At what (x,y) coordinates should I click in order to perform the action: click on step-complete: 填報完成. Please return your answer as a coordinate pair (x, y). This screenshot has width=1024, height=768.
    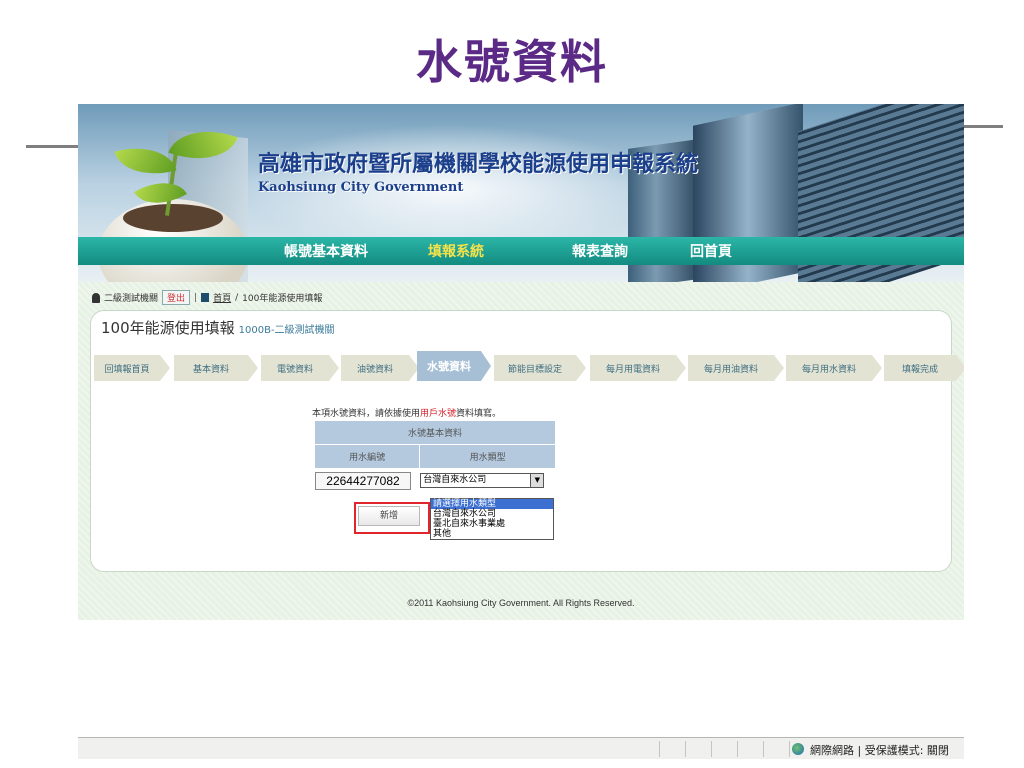
    Looking at the image, I should click on (924, 368).